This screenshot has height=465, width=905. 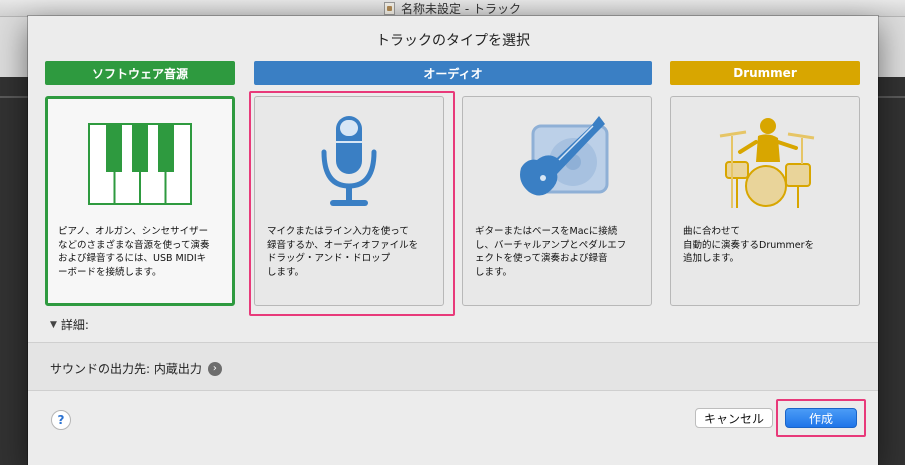 I want to click on window-title-text: 名称未設定 - トラック, so click(x=461, y=8).